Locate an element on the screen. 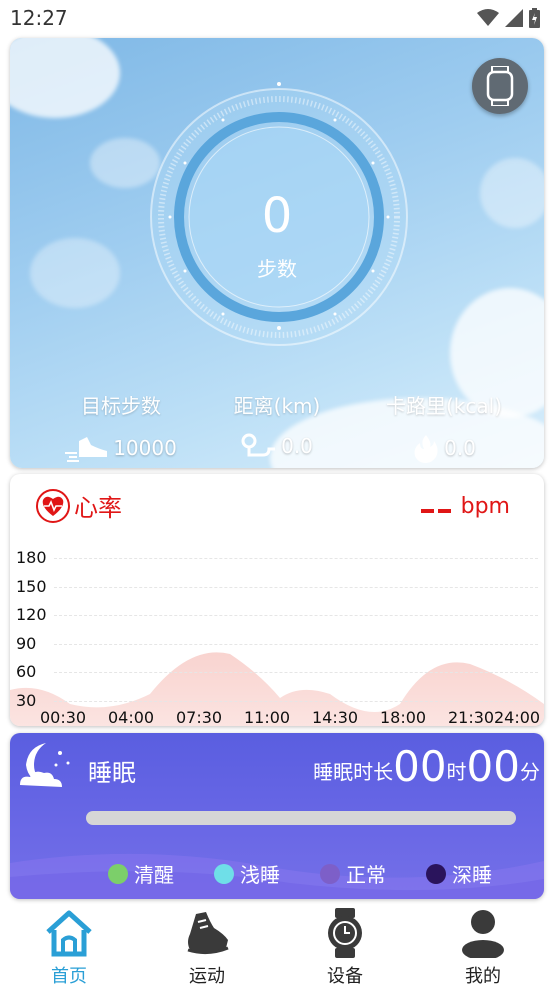 Image resolution: width=552 pixels, height=988 pixels. sleep-duration: 睡眠时长 00 时 00 分 is located at coordinates (426, 767).